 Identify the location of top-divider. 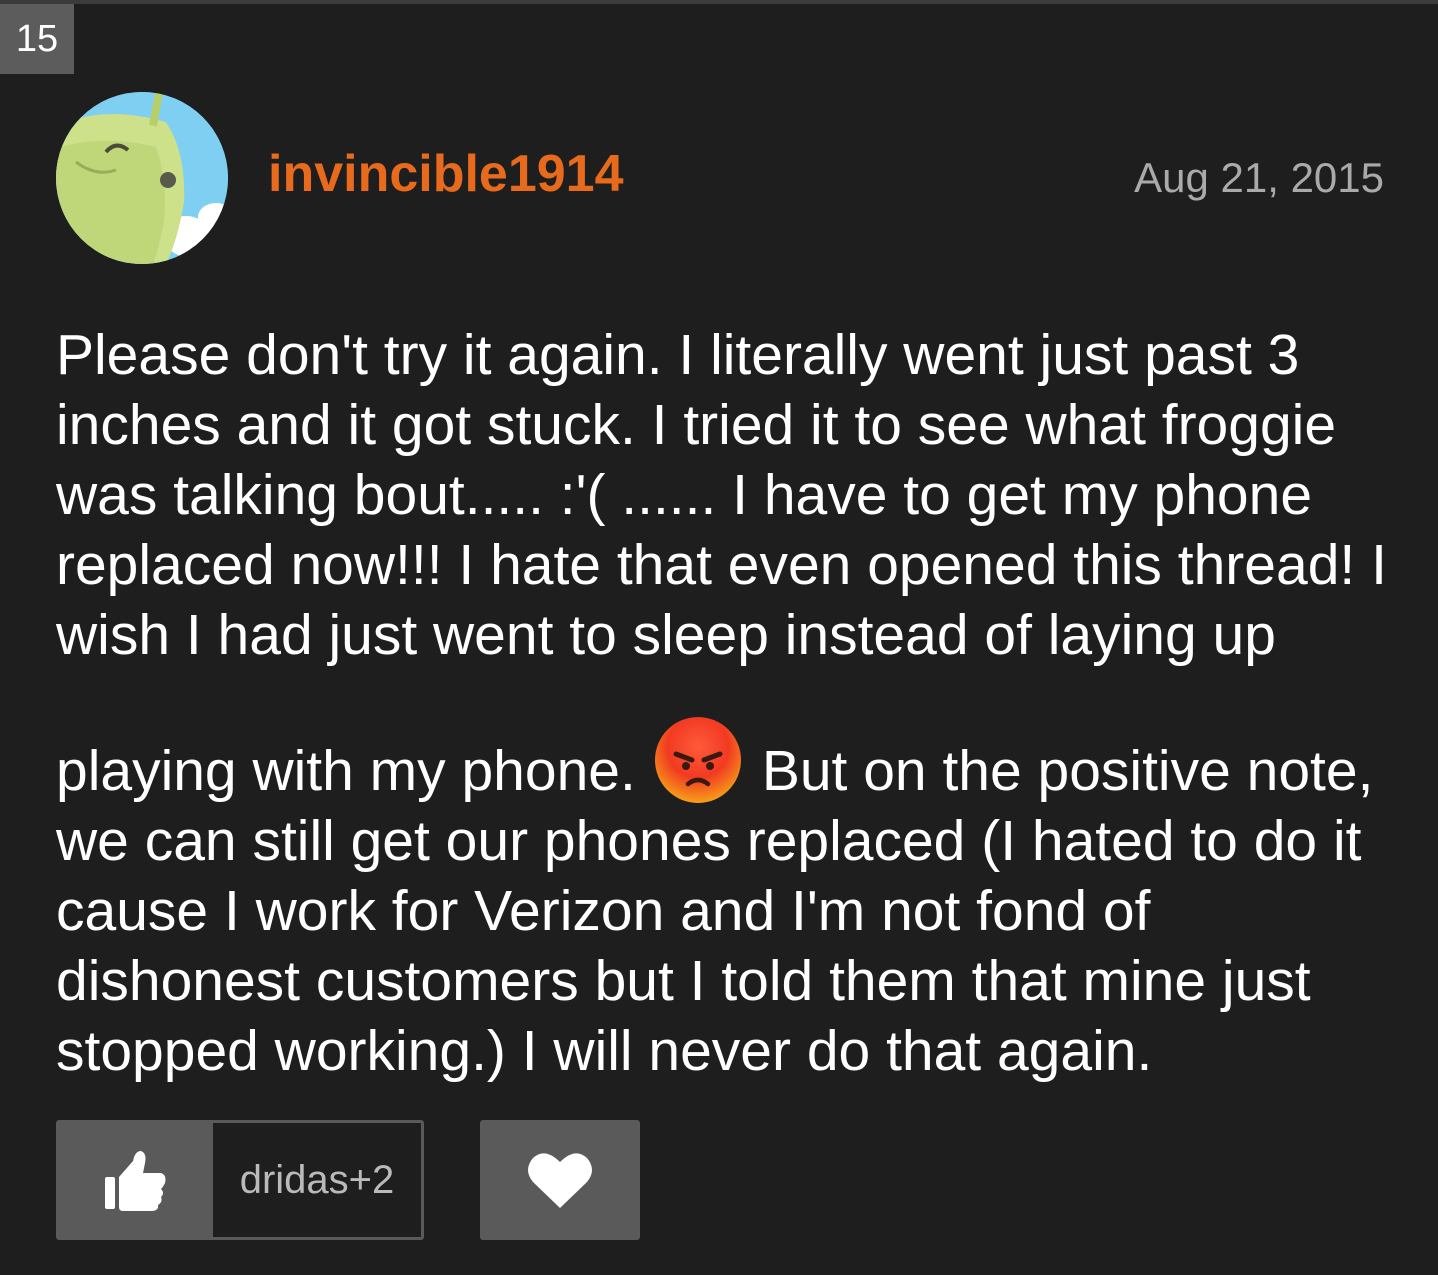
(719, 2).